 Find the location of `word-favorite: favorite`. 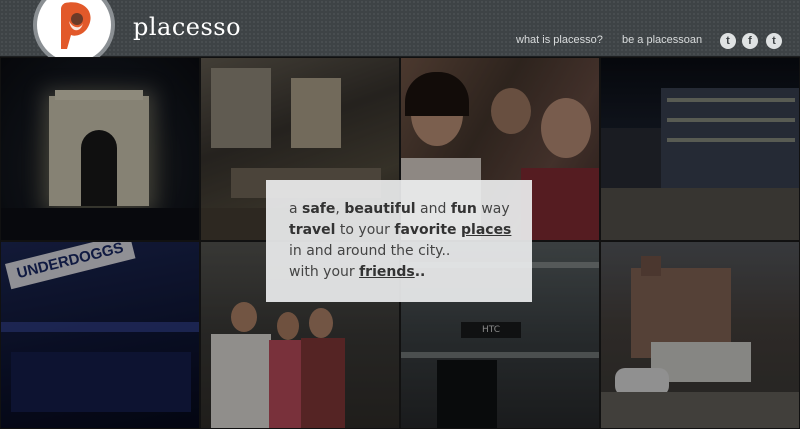

word-favorite: favorite is located at coordinates (425, 230).